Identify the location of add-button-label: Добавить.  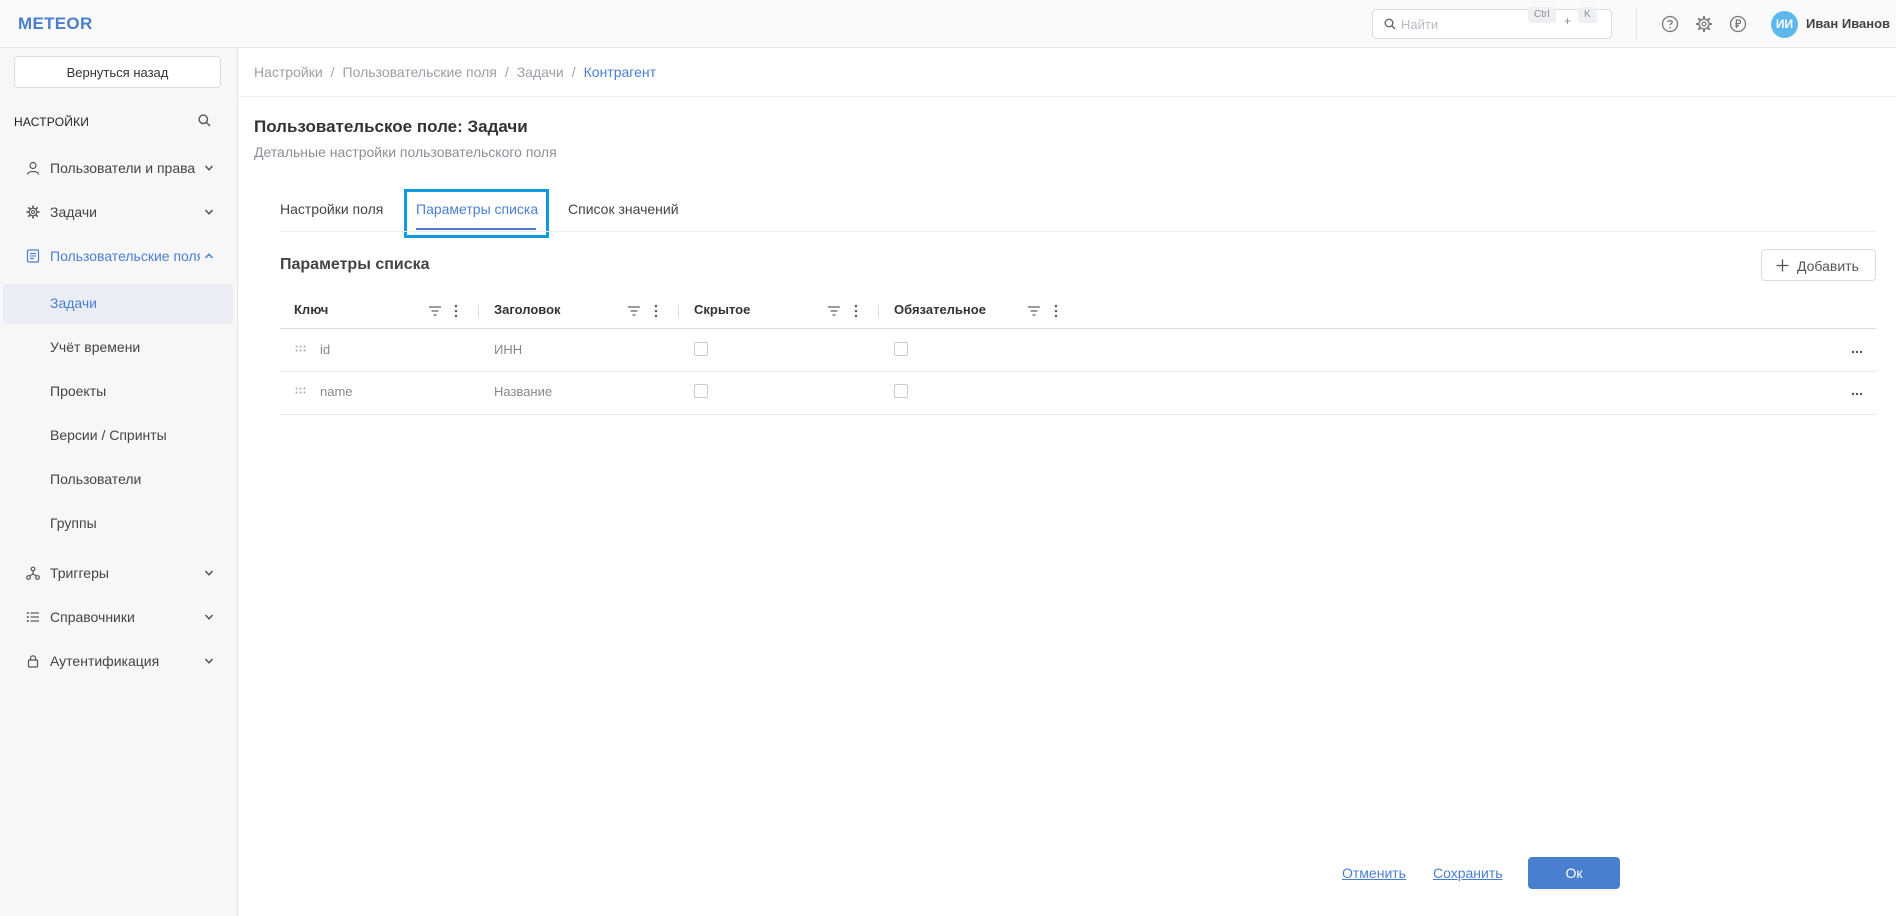
(1828, 266).